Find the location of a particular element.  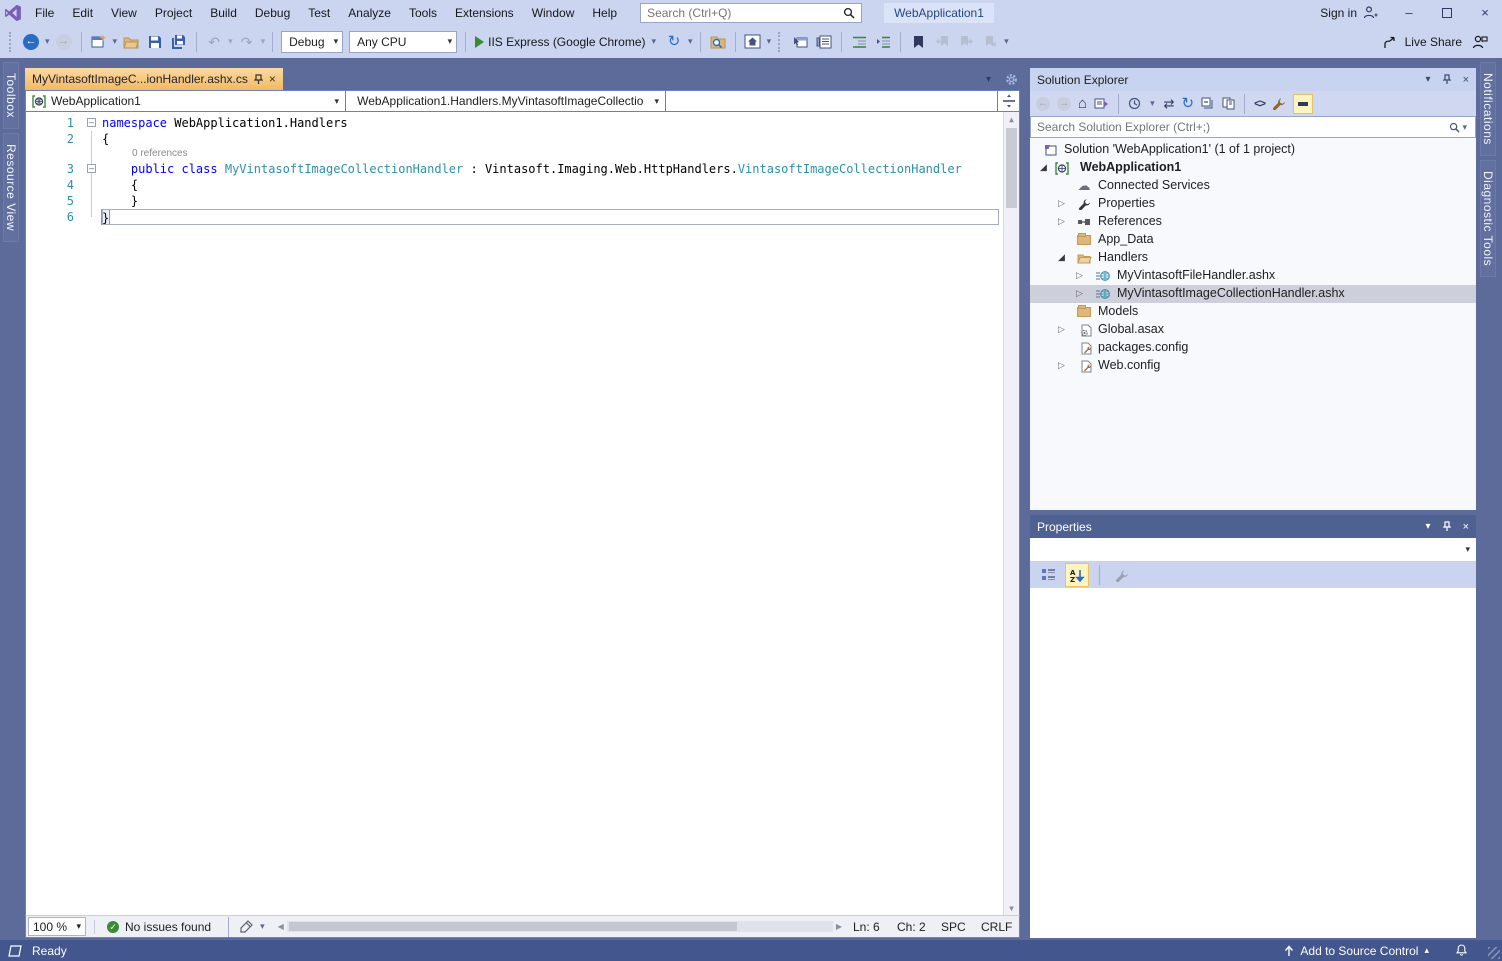

navbar-member-combo is located at coordinates (831, 101).